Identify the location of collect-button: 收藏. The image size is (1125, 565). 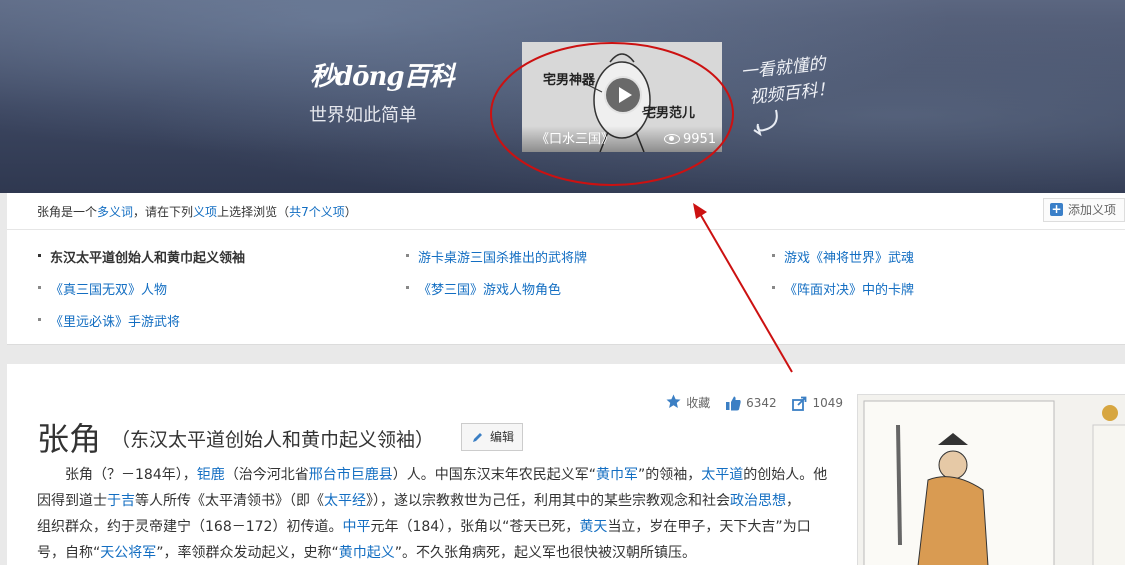
(688, 402).